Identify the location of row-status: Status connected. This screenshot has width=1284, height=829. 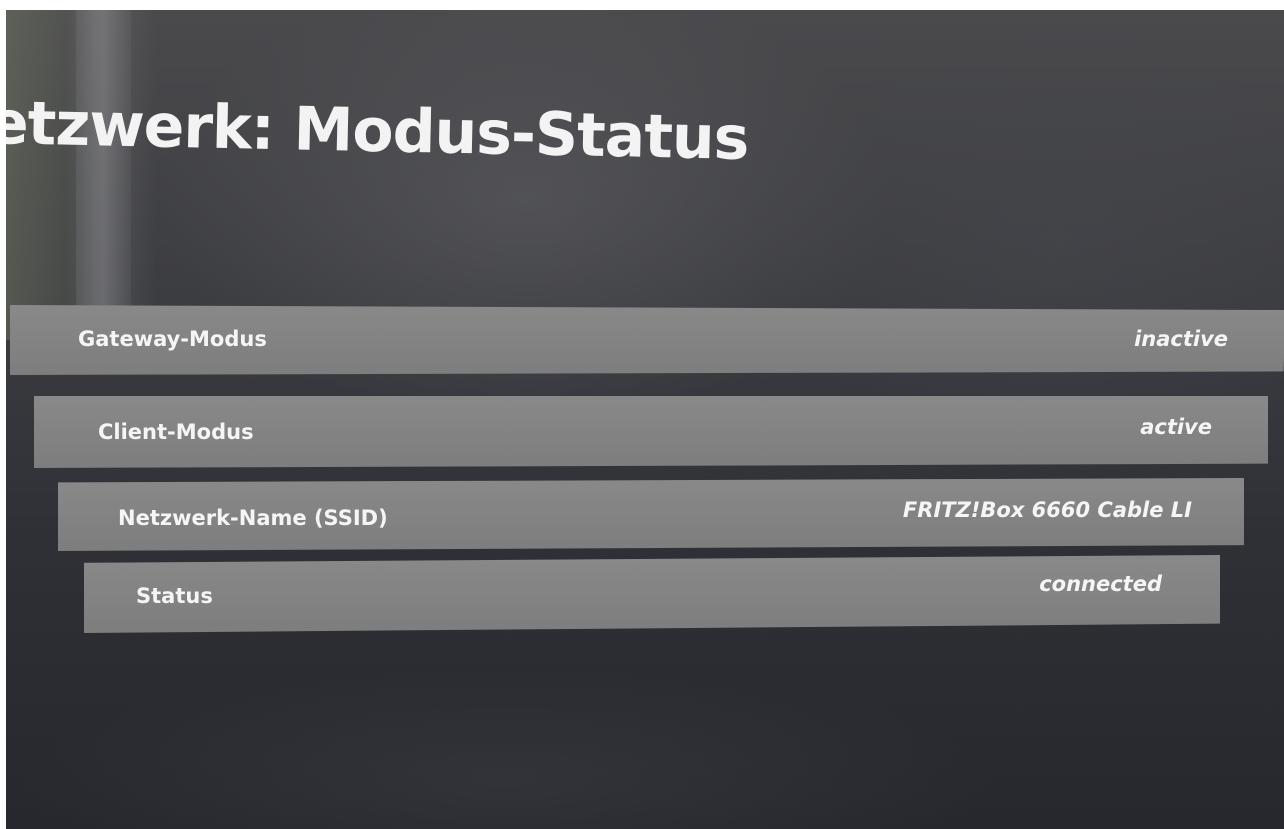
(652, 594).